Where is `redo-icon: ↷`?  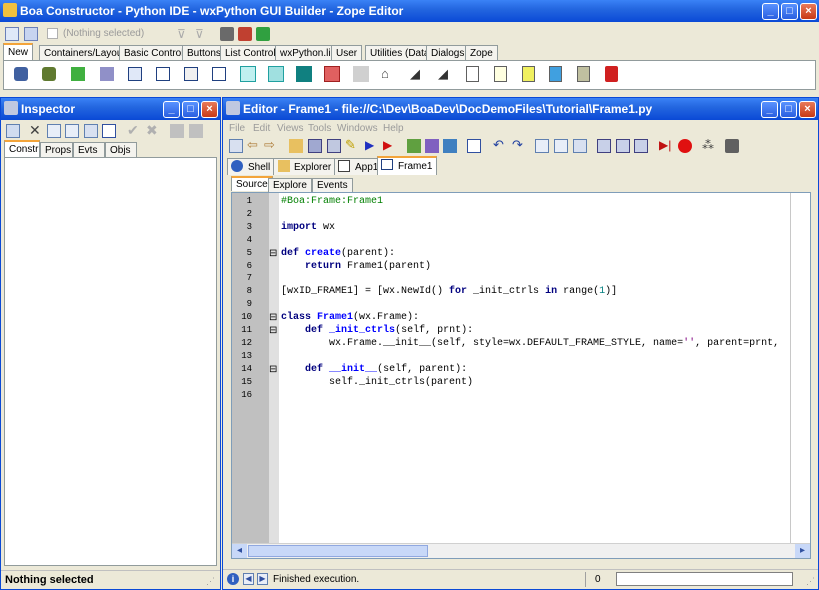 redo-icon: ↷ is located at coordinates (519, 145).